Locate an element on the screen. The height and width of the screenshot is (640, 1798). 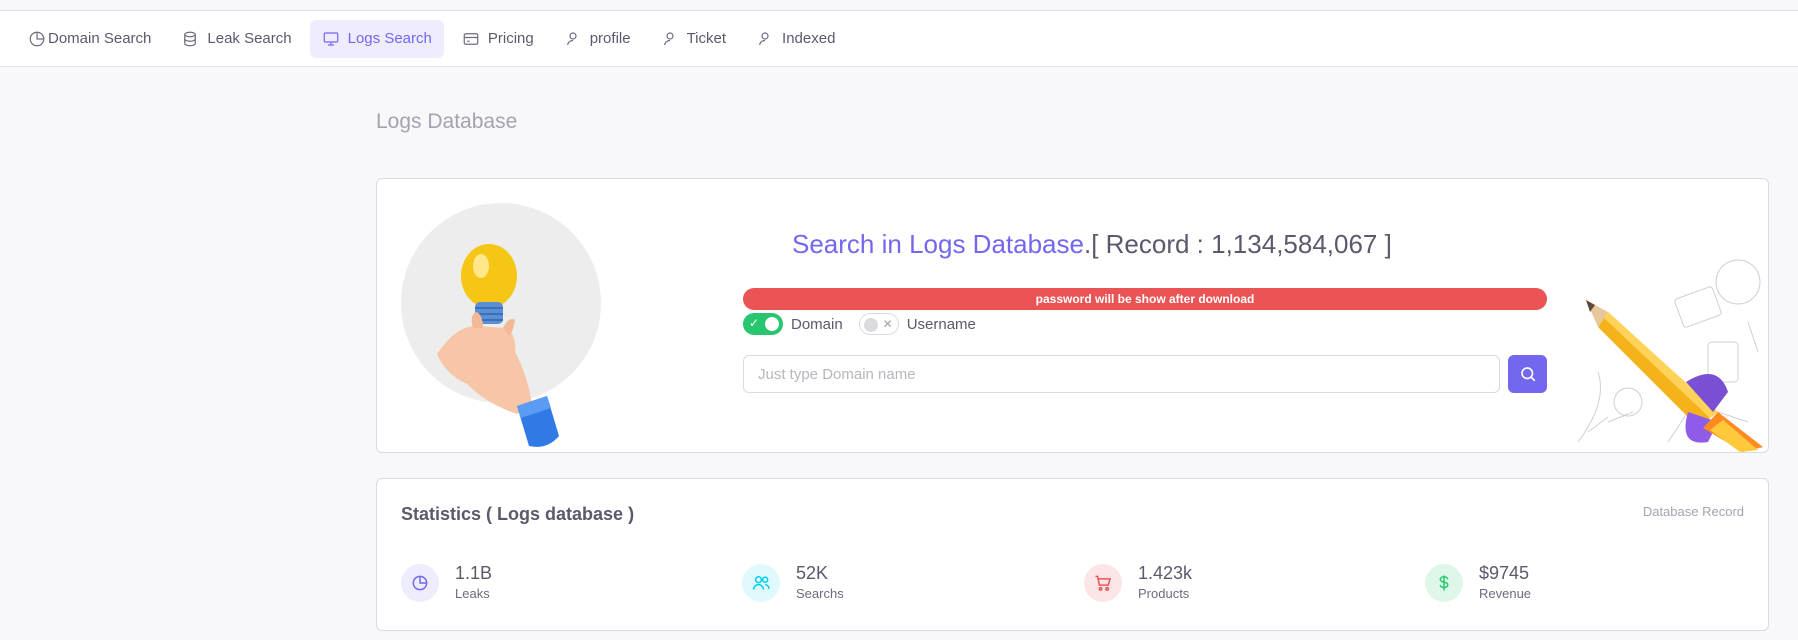
pencil-rocket-illustration is located at coordinates (1670, 355).